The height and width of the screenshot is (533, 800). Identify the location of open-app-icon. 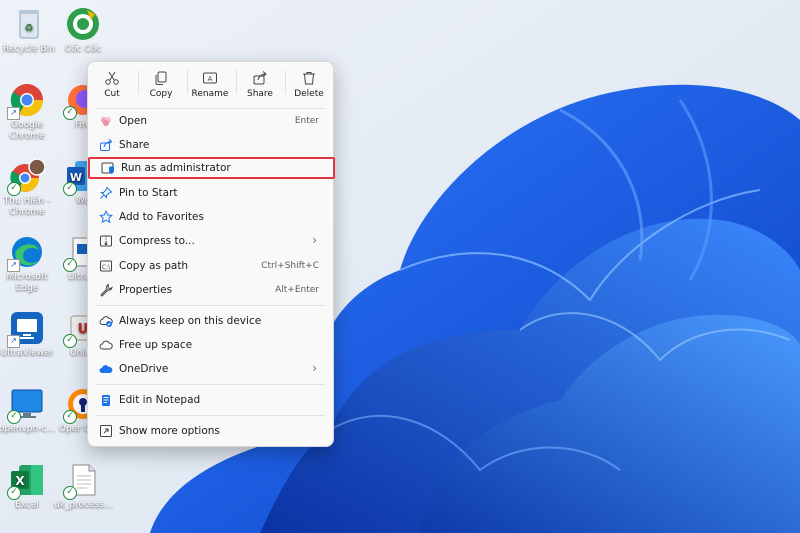
(106, 121).